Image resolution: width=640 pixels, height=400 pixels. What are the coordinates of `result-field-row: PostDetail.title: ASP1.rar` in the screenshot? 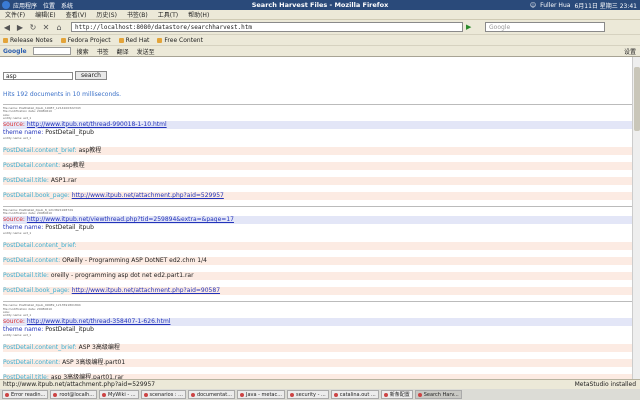 It's located at (317, 181).